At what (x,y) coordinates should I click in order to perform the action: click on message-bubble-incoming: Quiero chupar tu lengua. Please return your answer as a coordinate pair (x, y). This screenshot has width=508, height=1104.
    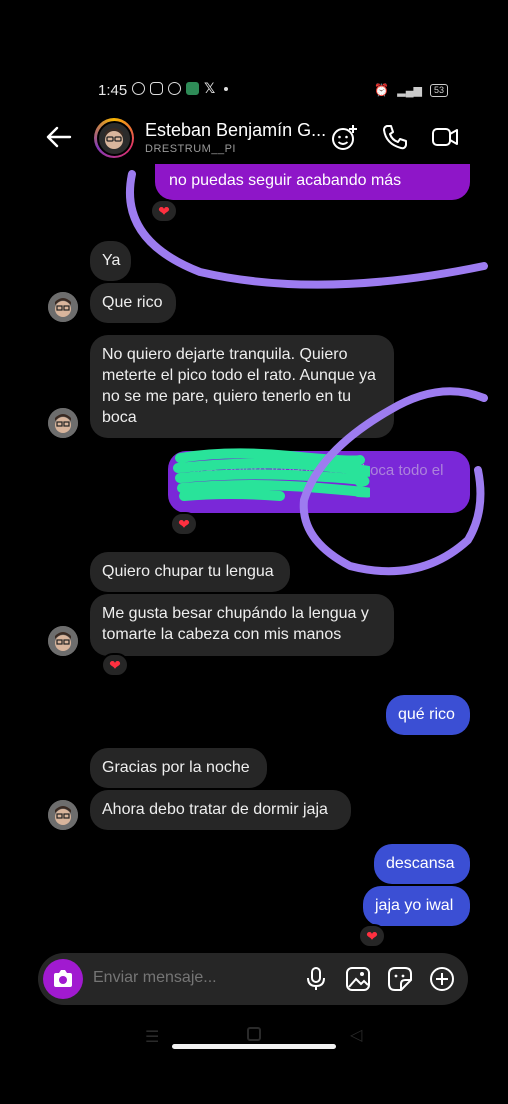
    Looking at the image, I should click on (190, 572).